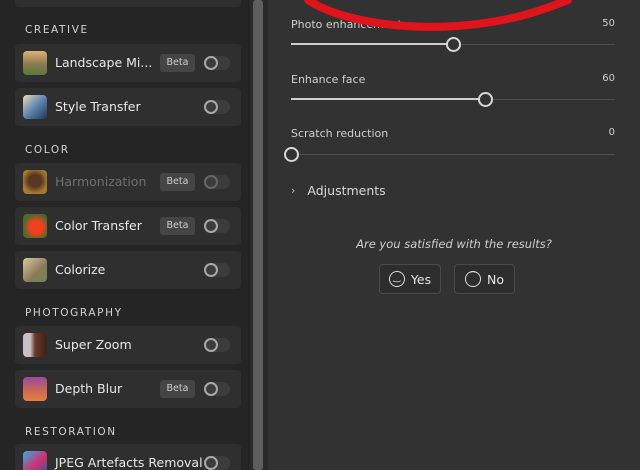  What do you see at coordinates (98, 225) in the screenshot?
I see `filter-label: Color Transfer` at bounding box center [98, 225].